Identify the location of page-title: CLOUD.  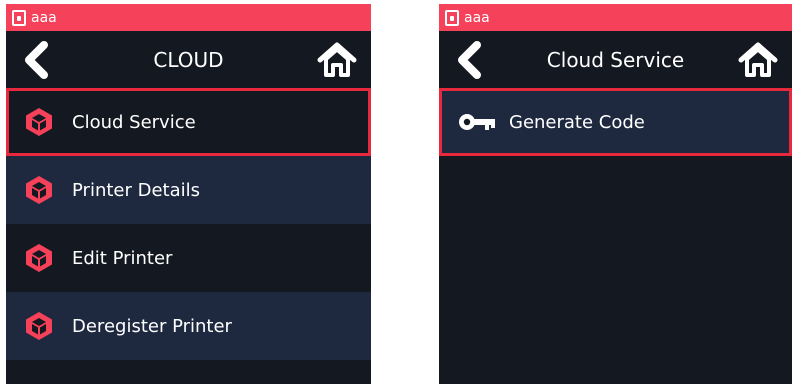
(188, 60).